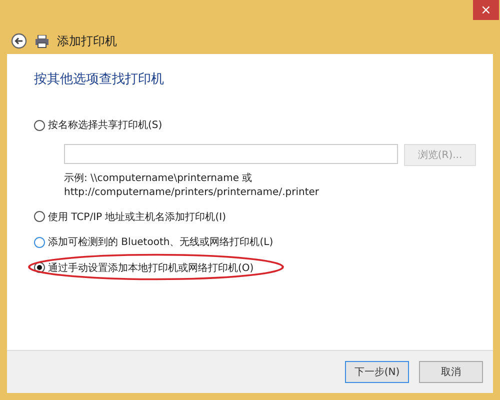 This screenshot has height=400, width=500. I want to click on printer-icon, so click(42, 41).